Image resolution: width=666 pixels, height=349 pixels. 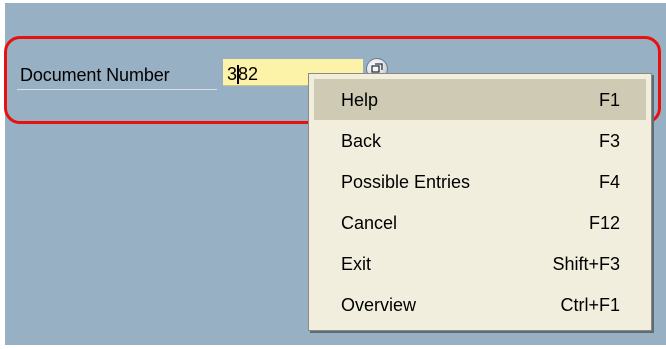 I want to click on menu-item-shortcut: F4, so click(x=609, y=182).